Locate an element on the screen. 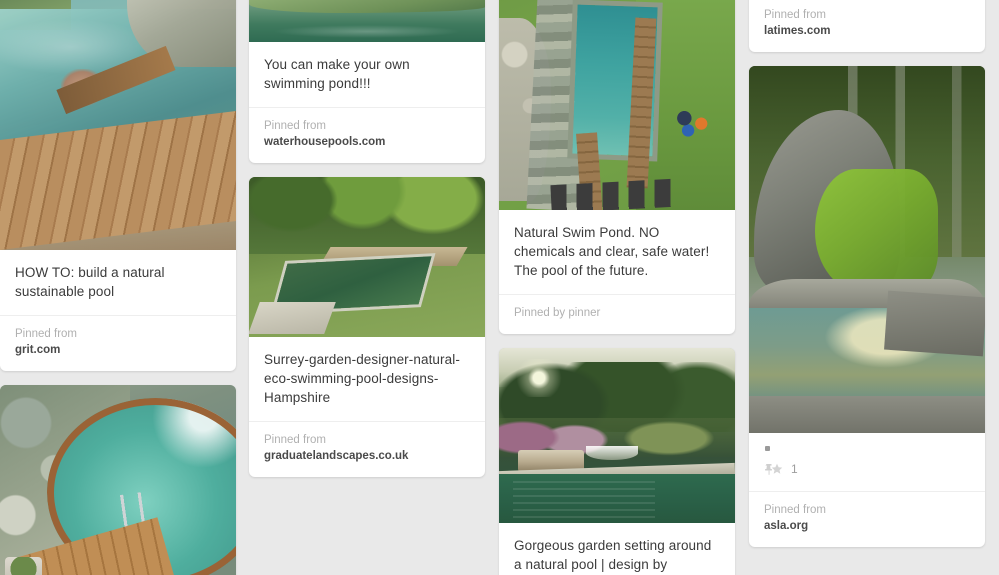 The image size is (999, 575). pin-footer: Pinned by pinner is located at coordinates (617, 314).